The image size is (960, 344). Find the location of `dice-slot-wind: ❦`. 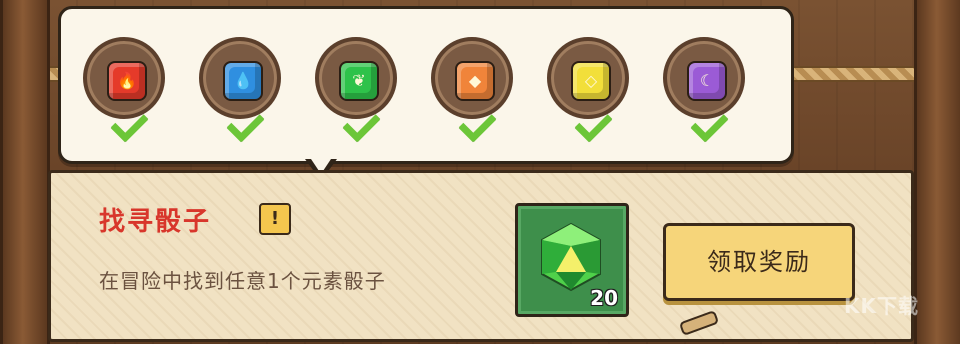

dice-slot-wind: ❦ is located at coordinates (356, 90).